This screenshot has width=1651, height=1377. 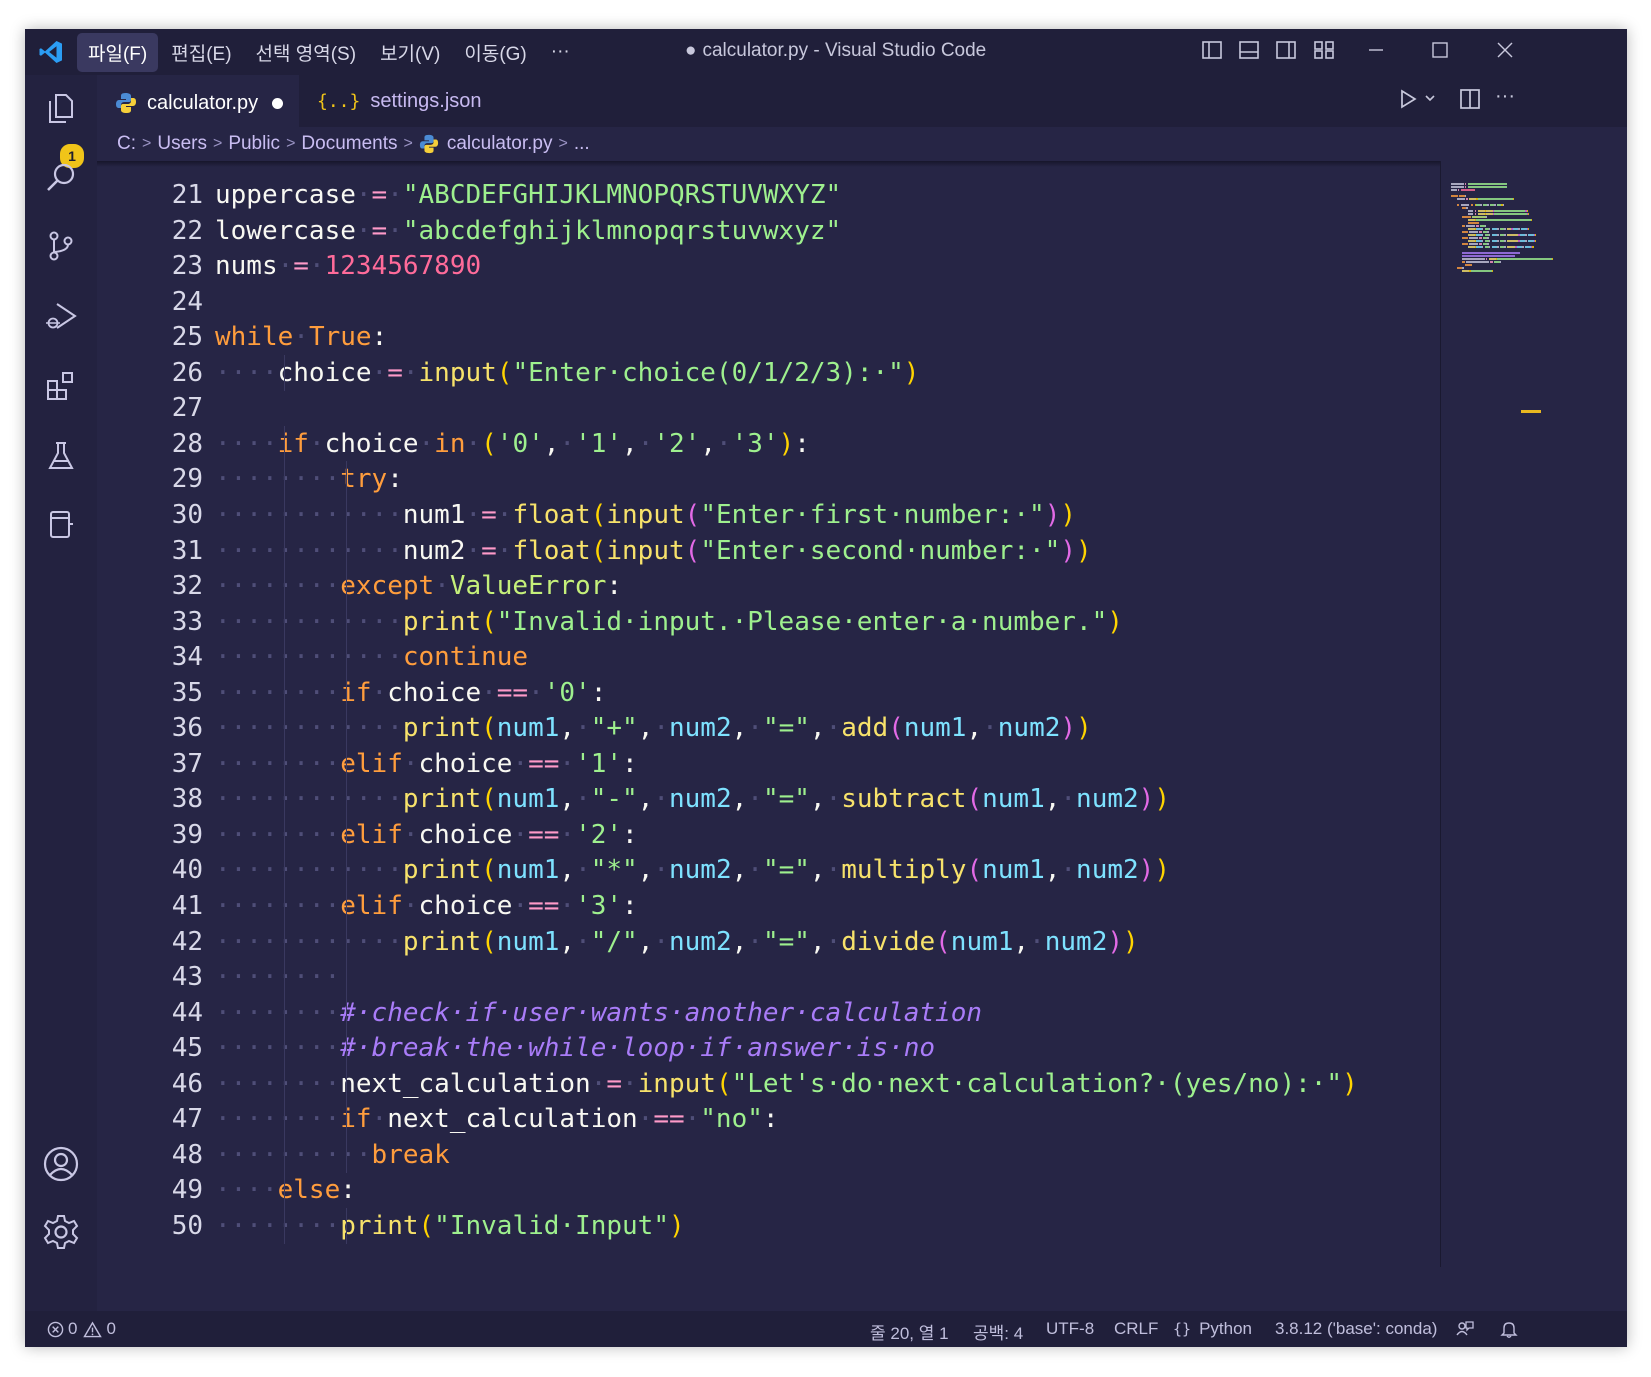 What do you see at coordinates (61, 1164) in the screenshot?
I see `accounts-icon` at bounding box center [61, 1164].